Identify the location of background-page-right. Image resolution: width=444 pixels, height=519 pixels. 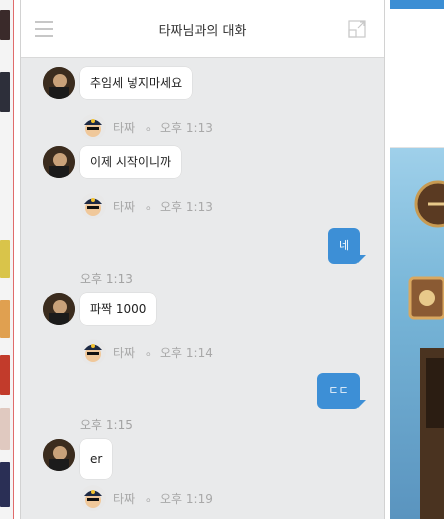
(417, 259).